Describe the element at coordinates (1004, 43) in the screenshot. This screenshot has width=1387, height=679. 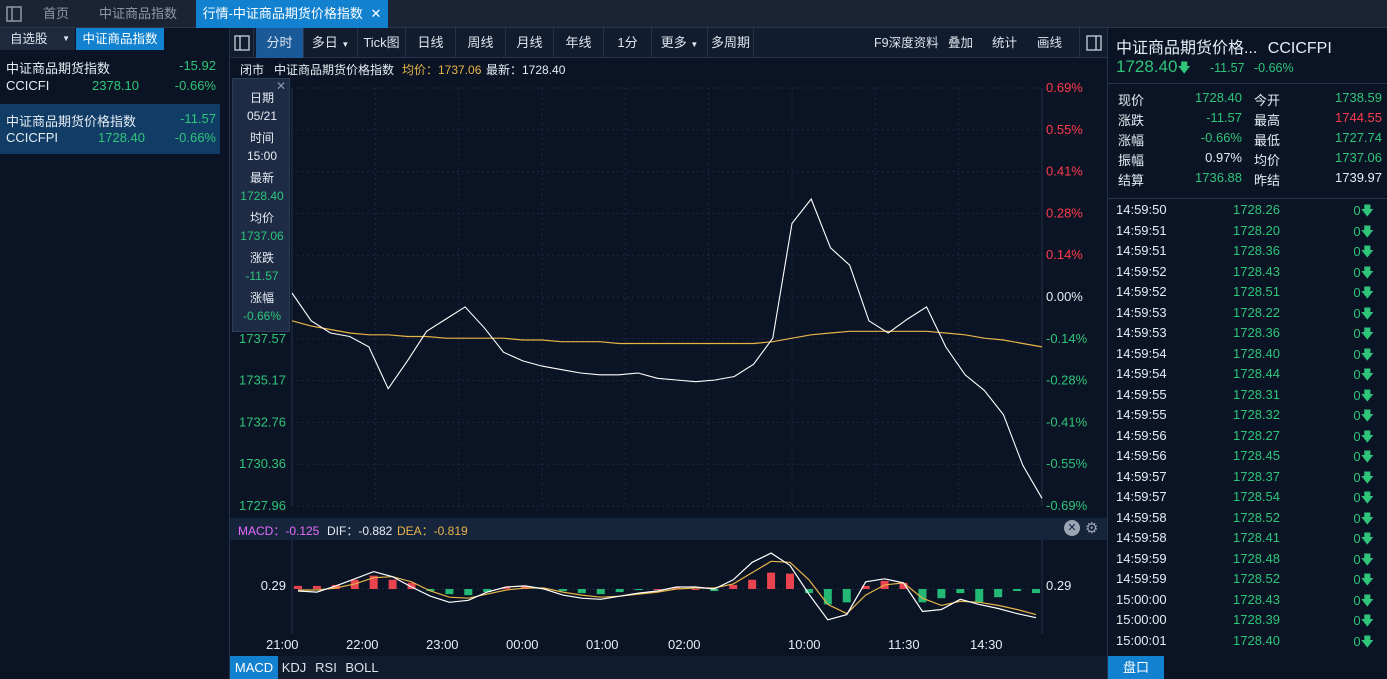
I see `statistics-button: 统计` at that location.